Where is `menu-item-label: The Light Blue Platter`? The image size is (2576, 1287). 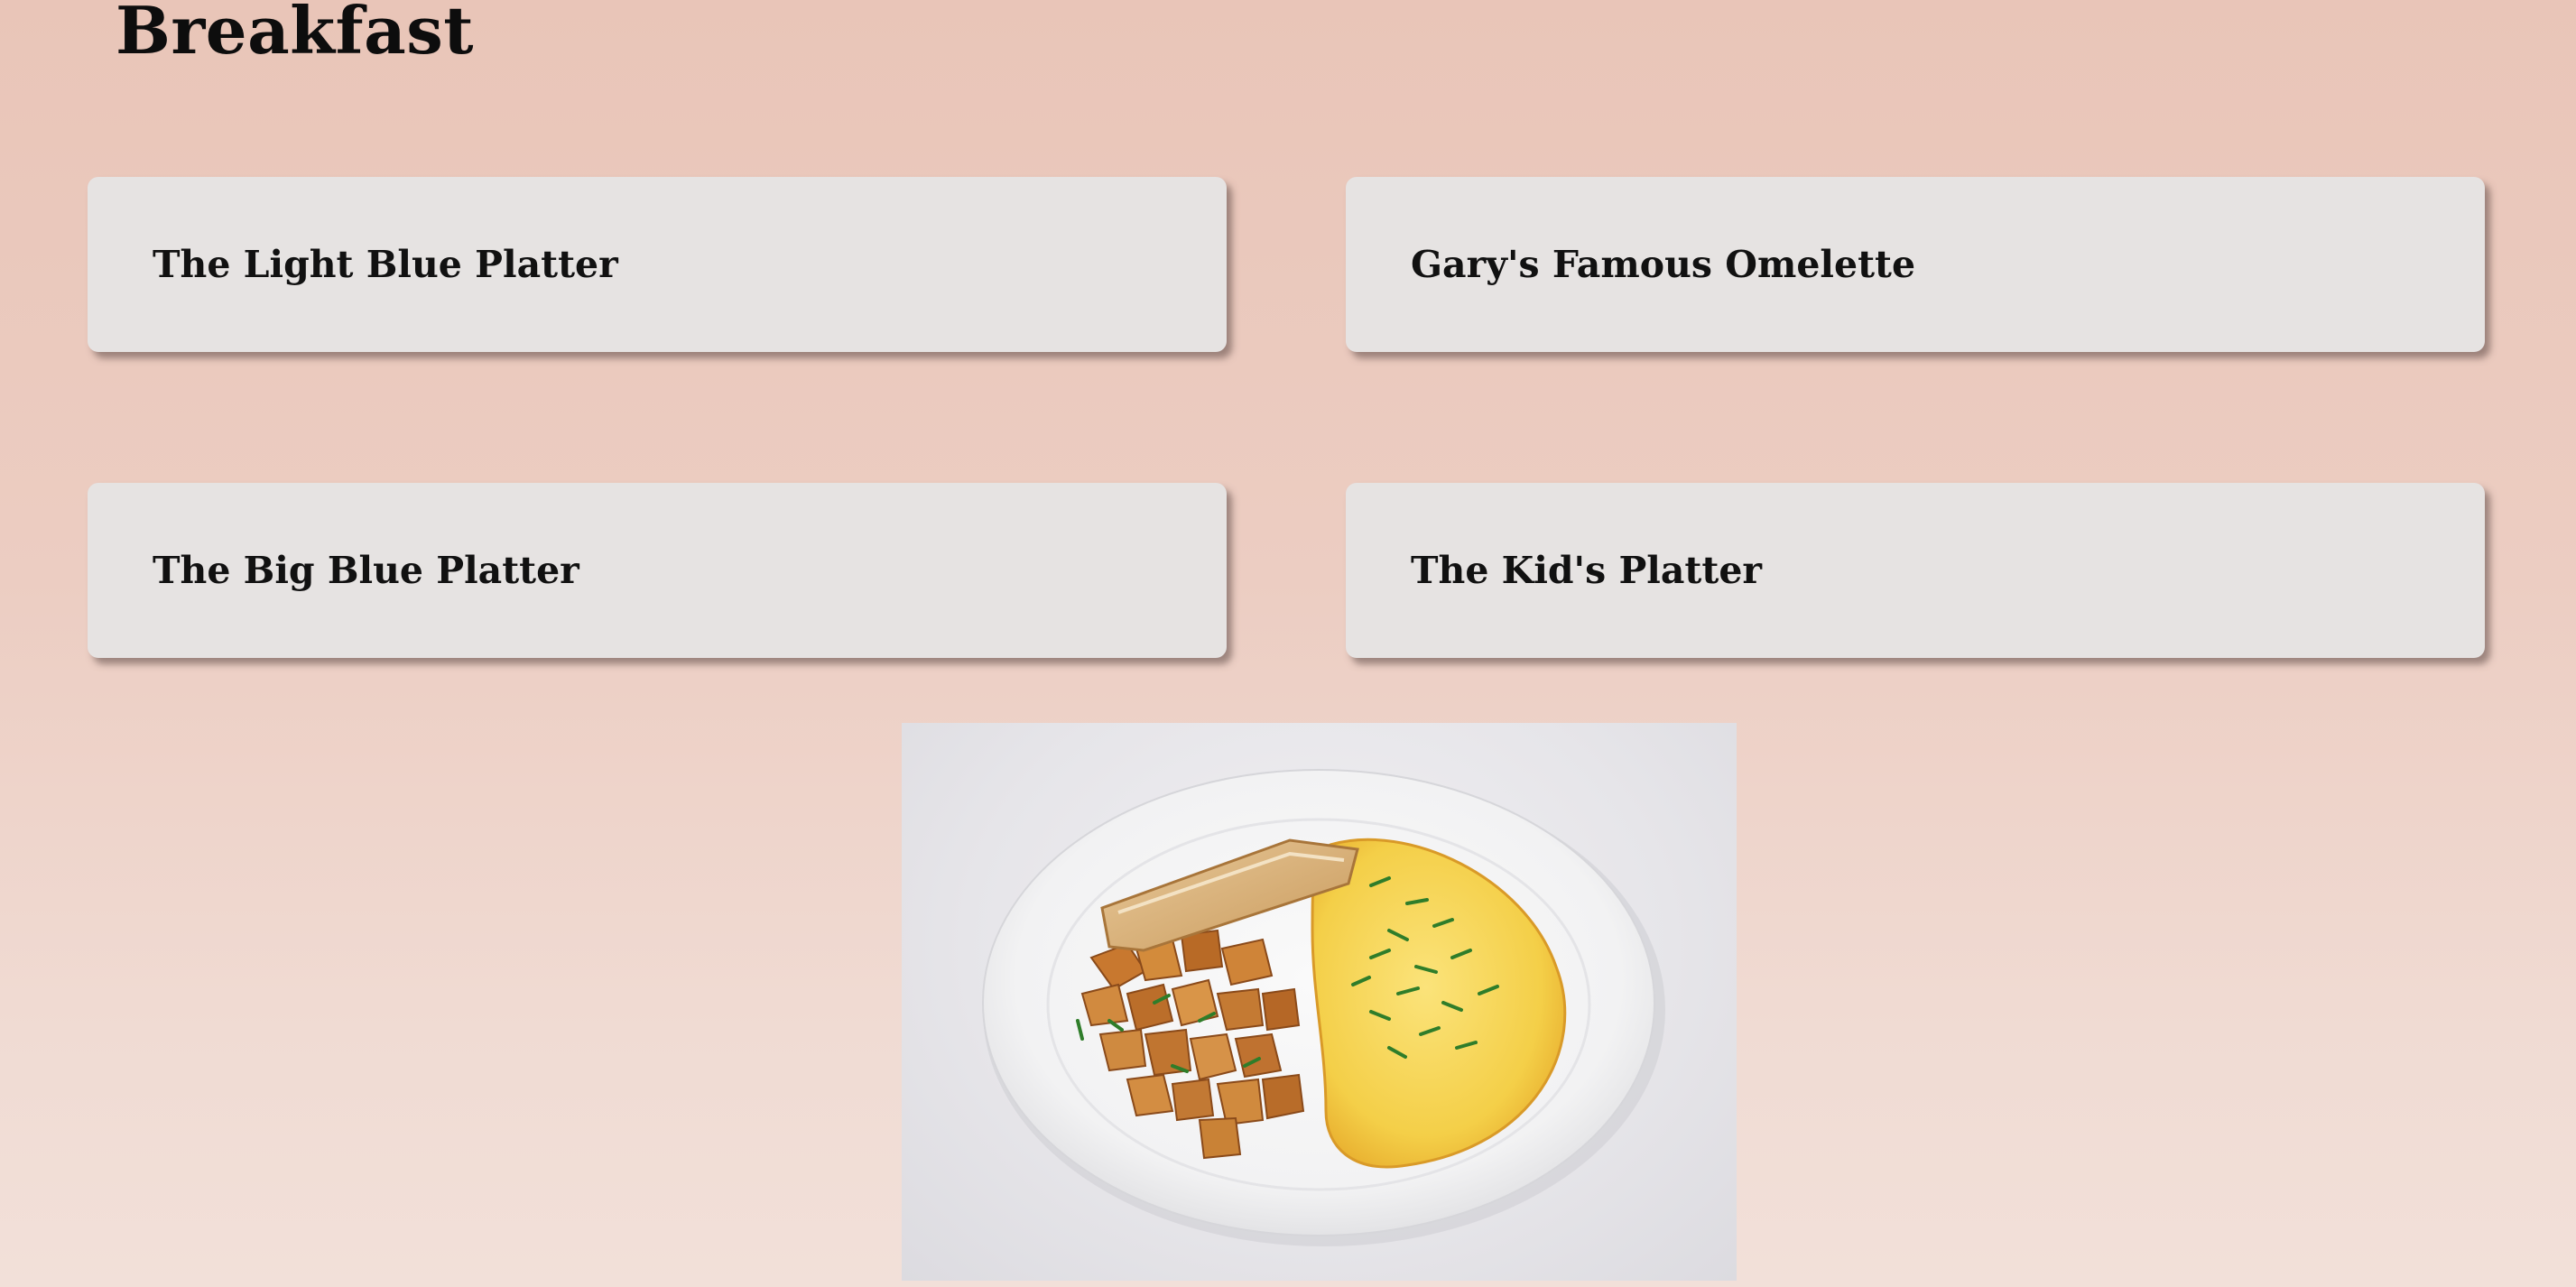 menu-item-label: The Light Blue Platter is located at coordinates (385, 265).